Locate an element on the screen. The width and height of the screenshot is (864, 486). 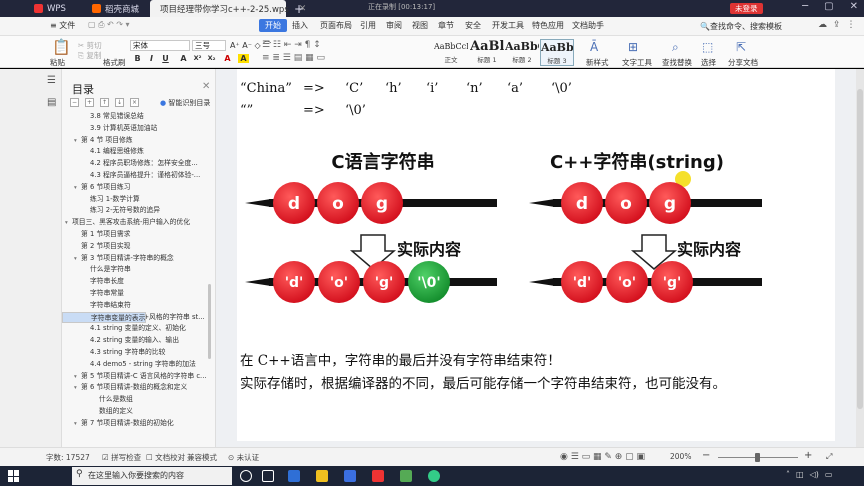
share-icon: ⇪ is located at coordinates (837, 25).